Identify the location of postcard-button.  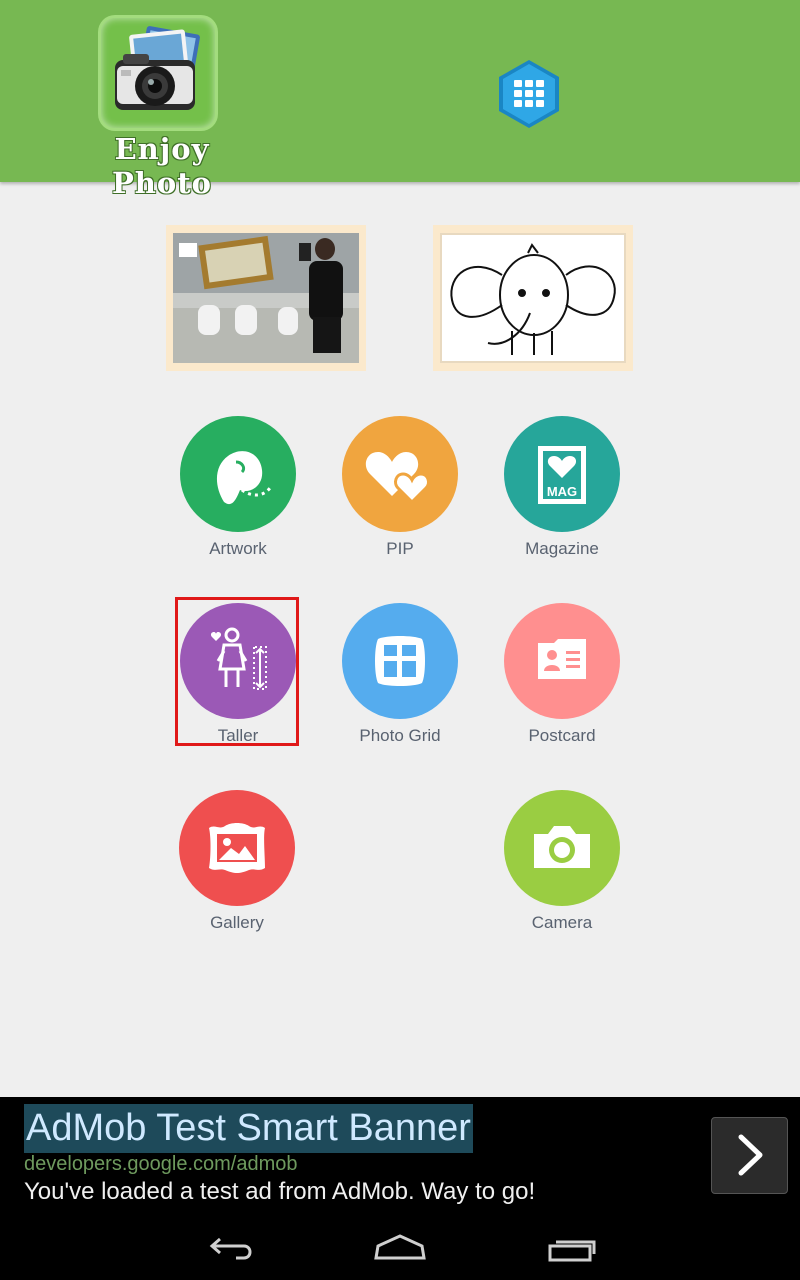
(562, 661).